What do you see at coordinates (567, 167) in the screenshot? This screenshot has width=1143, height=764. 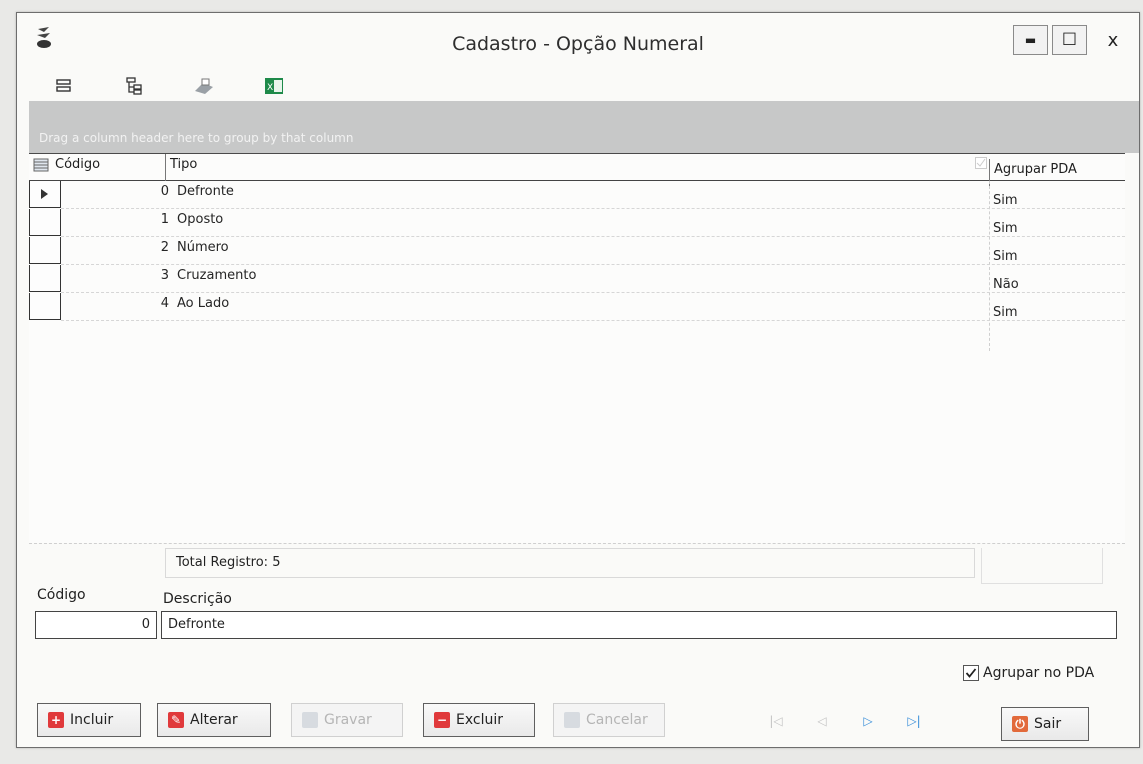 I see `column-header-tipo: Tipo` at bounding box center [567, 167].